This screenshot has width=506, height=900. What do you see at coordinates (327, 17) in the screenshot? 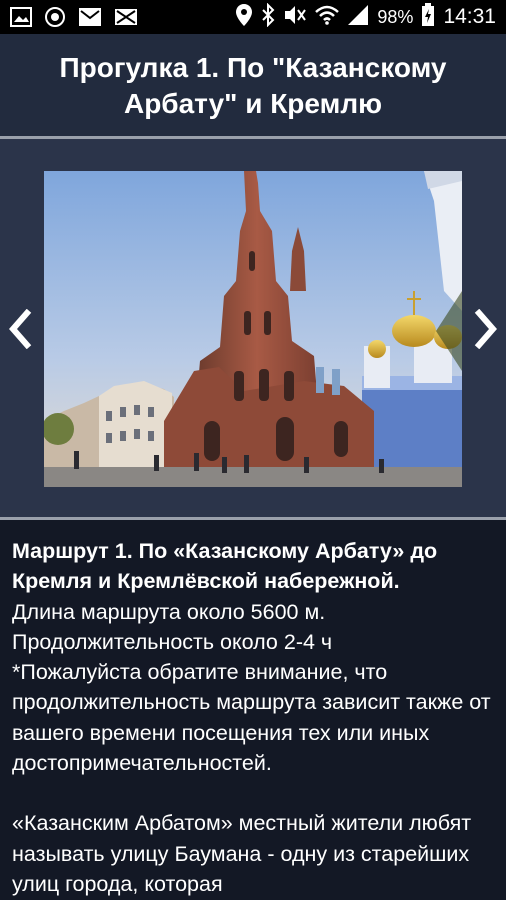
I see `wifi-icon` at bounding box center [327, 17].